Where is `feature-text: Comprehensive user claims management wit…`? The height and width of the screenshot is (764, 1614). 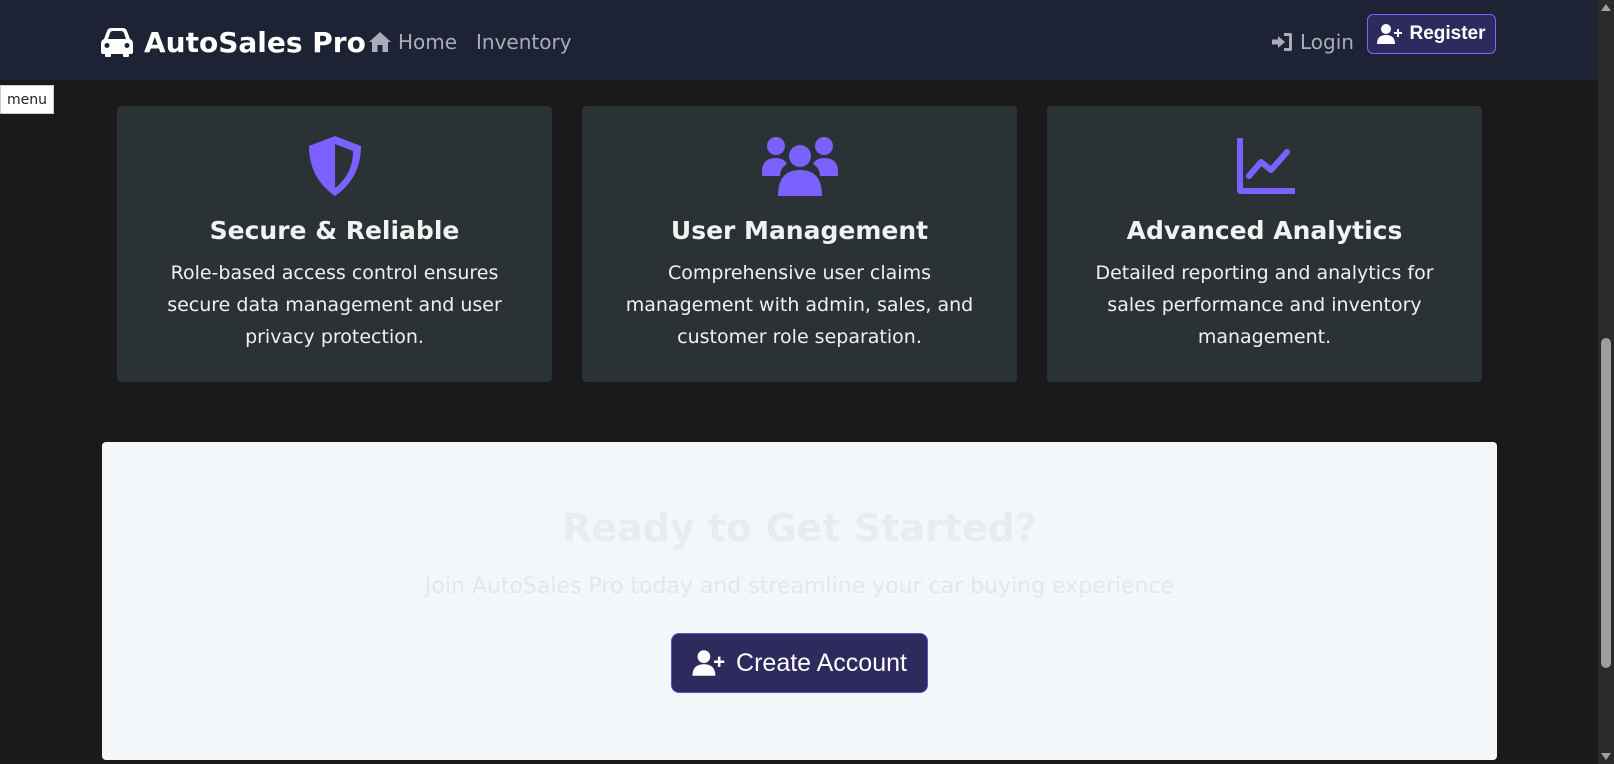
feature-text: Comprehensive user claims management wit… is located at coordinates (799, 305).